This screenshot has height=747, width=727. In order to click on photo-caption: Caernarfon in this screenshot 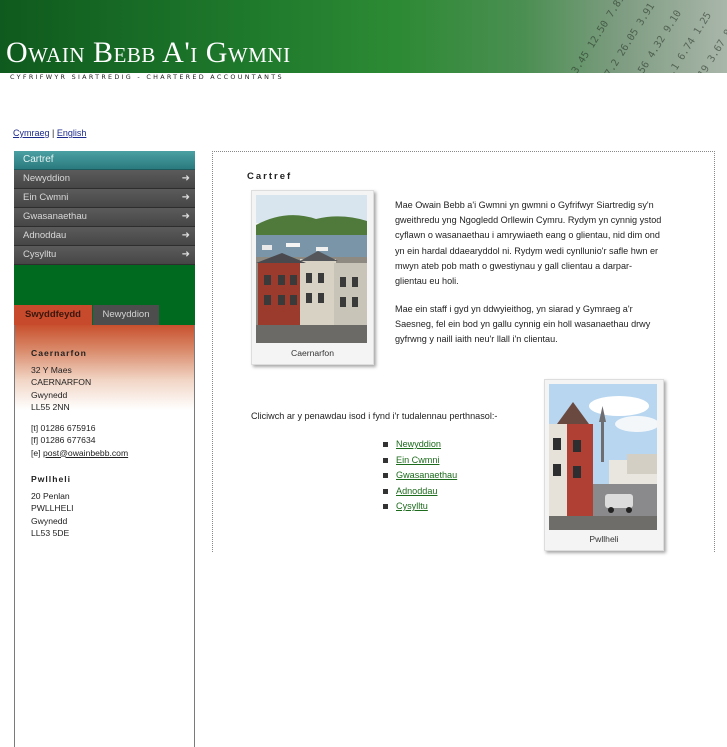, I will do `click(312, 353)`.